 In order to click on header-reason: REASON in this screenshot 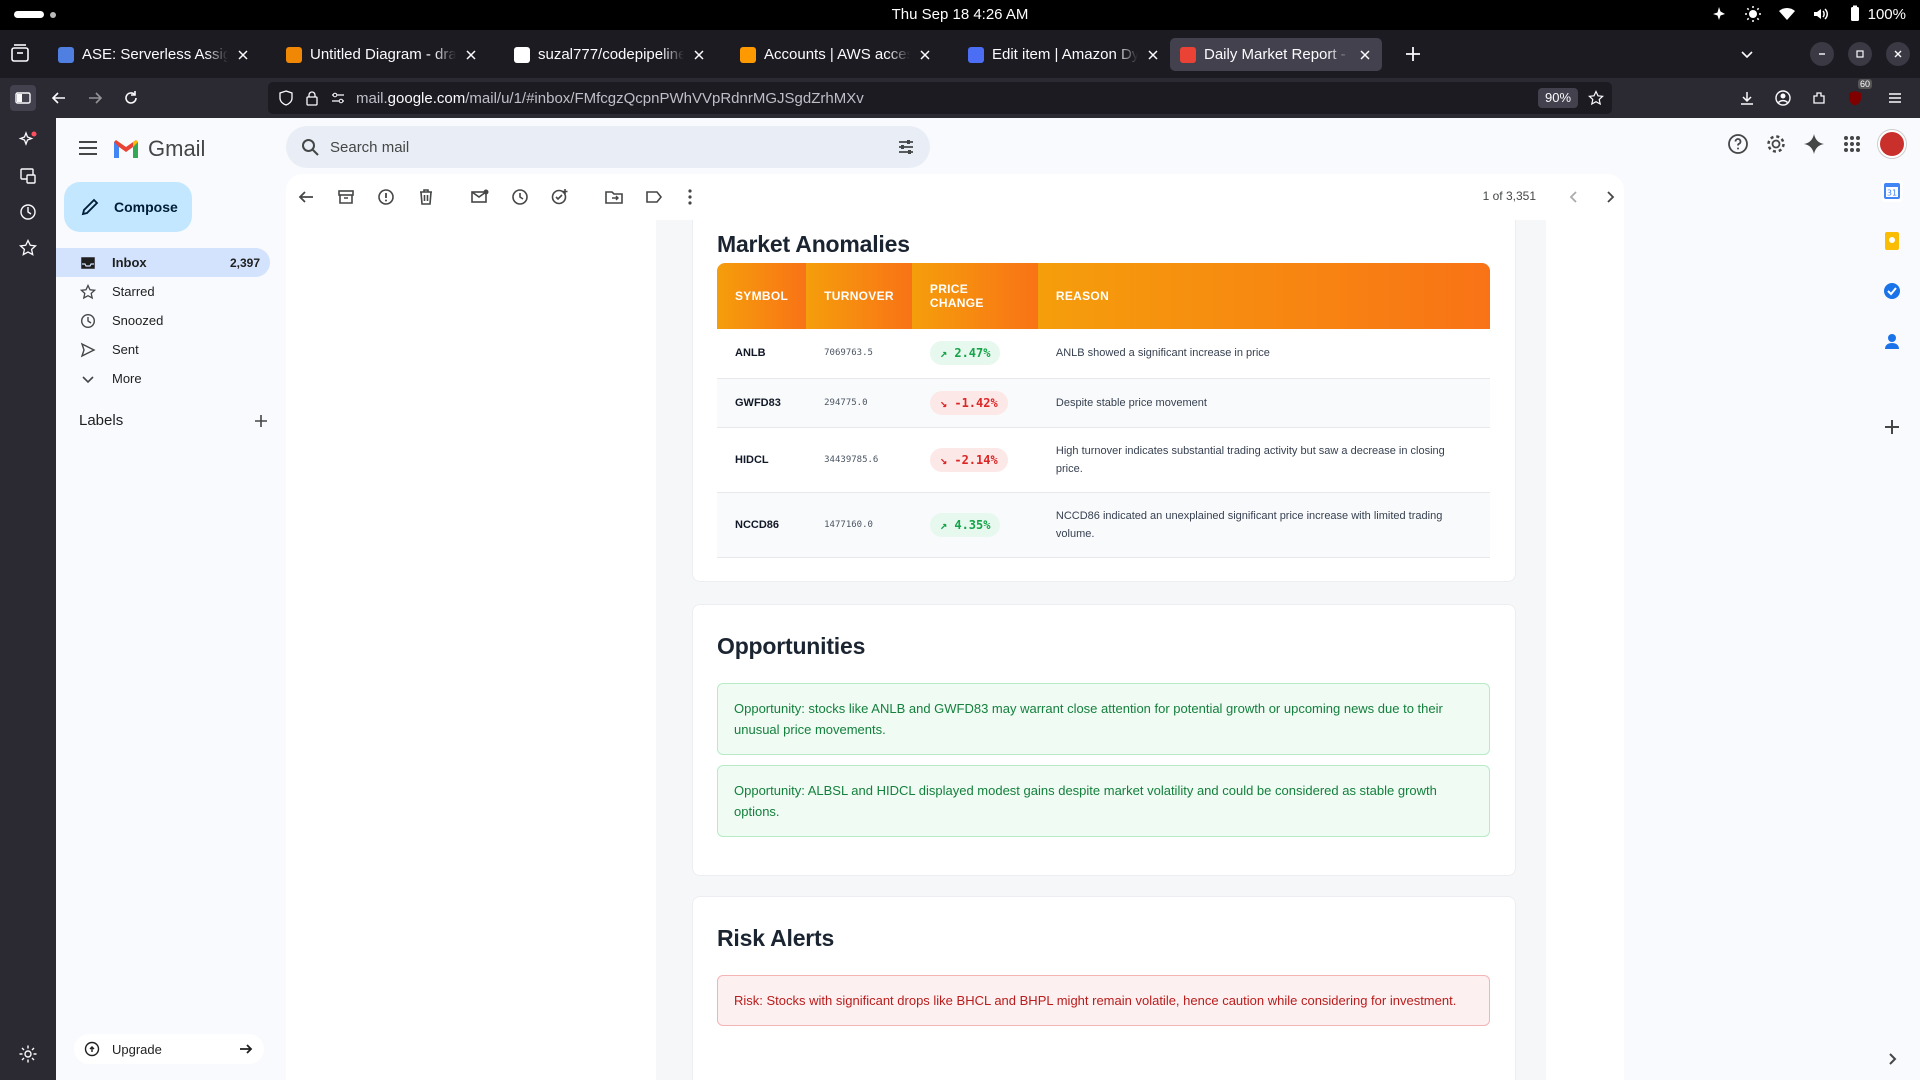, I will do `click(1263, 296)`.